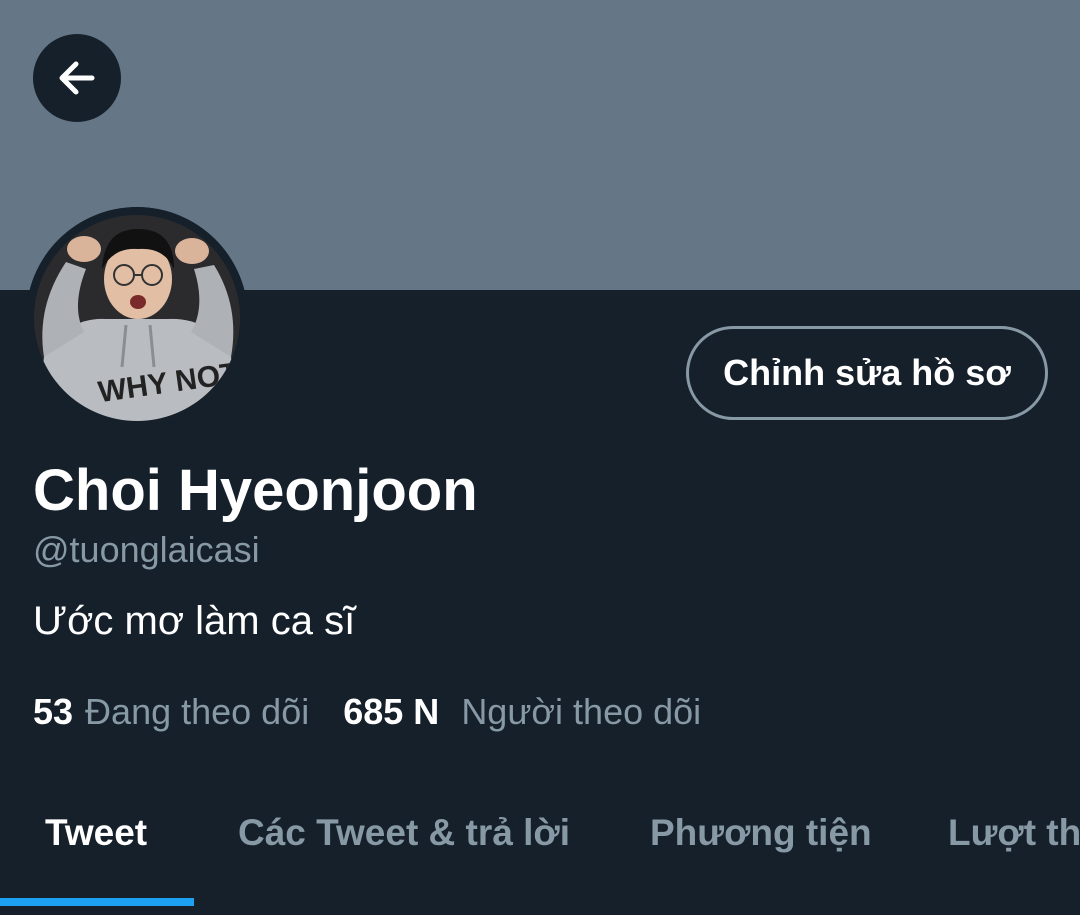  What do you see at coordinates (255, 490) in the screenshot?
I see `profile-name: Choi Hyeonjoon` at bounding box center [255, 490].